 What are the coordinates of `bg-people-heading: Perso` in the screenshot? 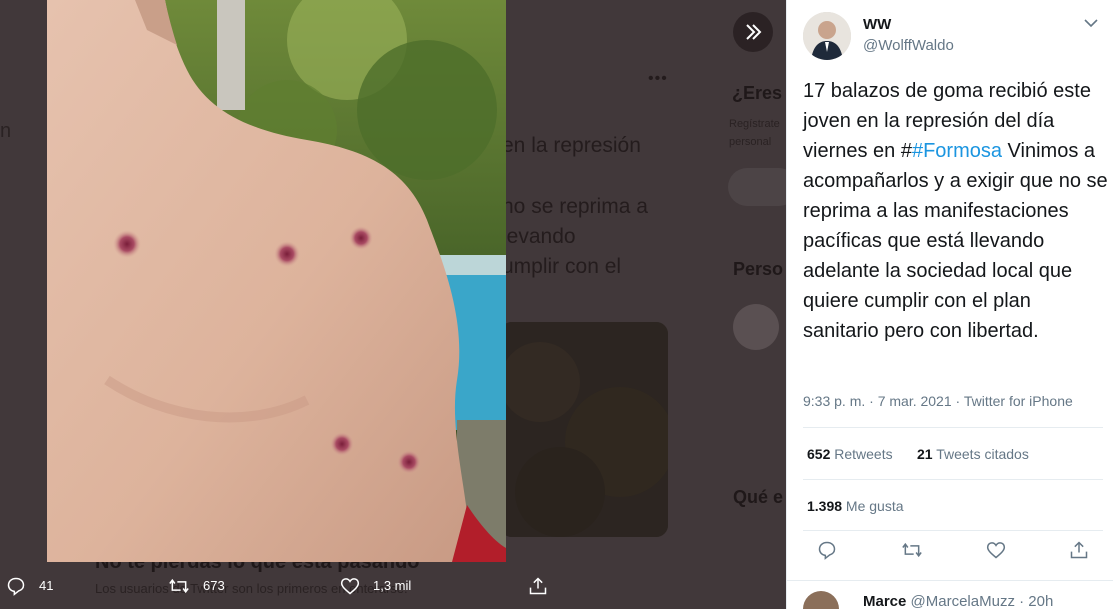 It's located at (758, 269).